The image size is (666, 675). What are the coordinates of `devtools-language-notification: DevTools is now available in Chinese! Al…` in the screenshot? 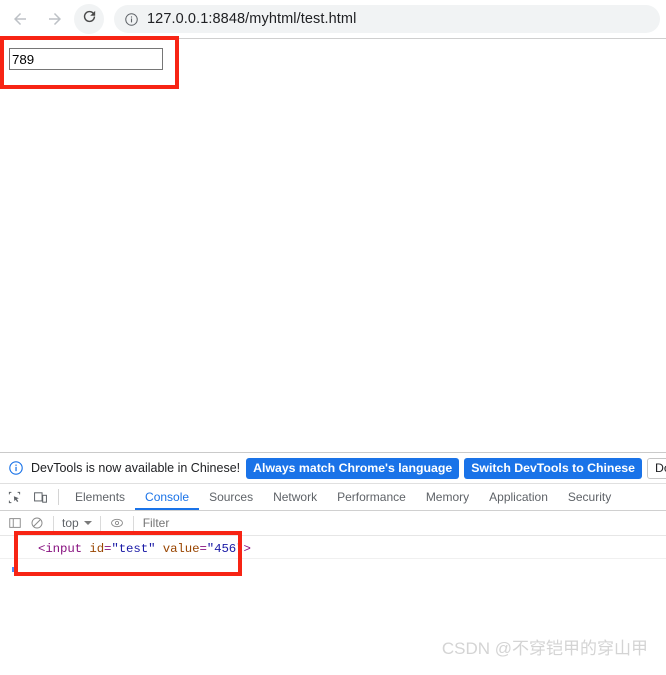 It's located at (333, 468).